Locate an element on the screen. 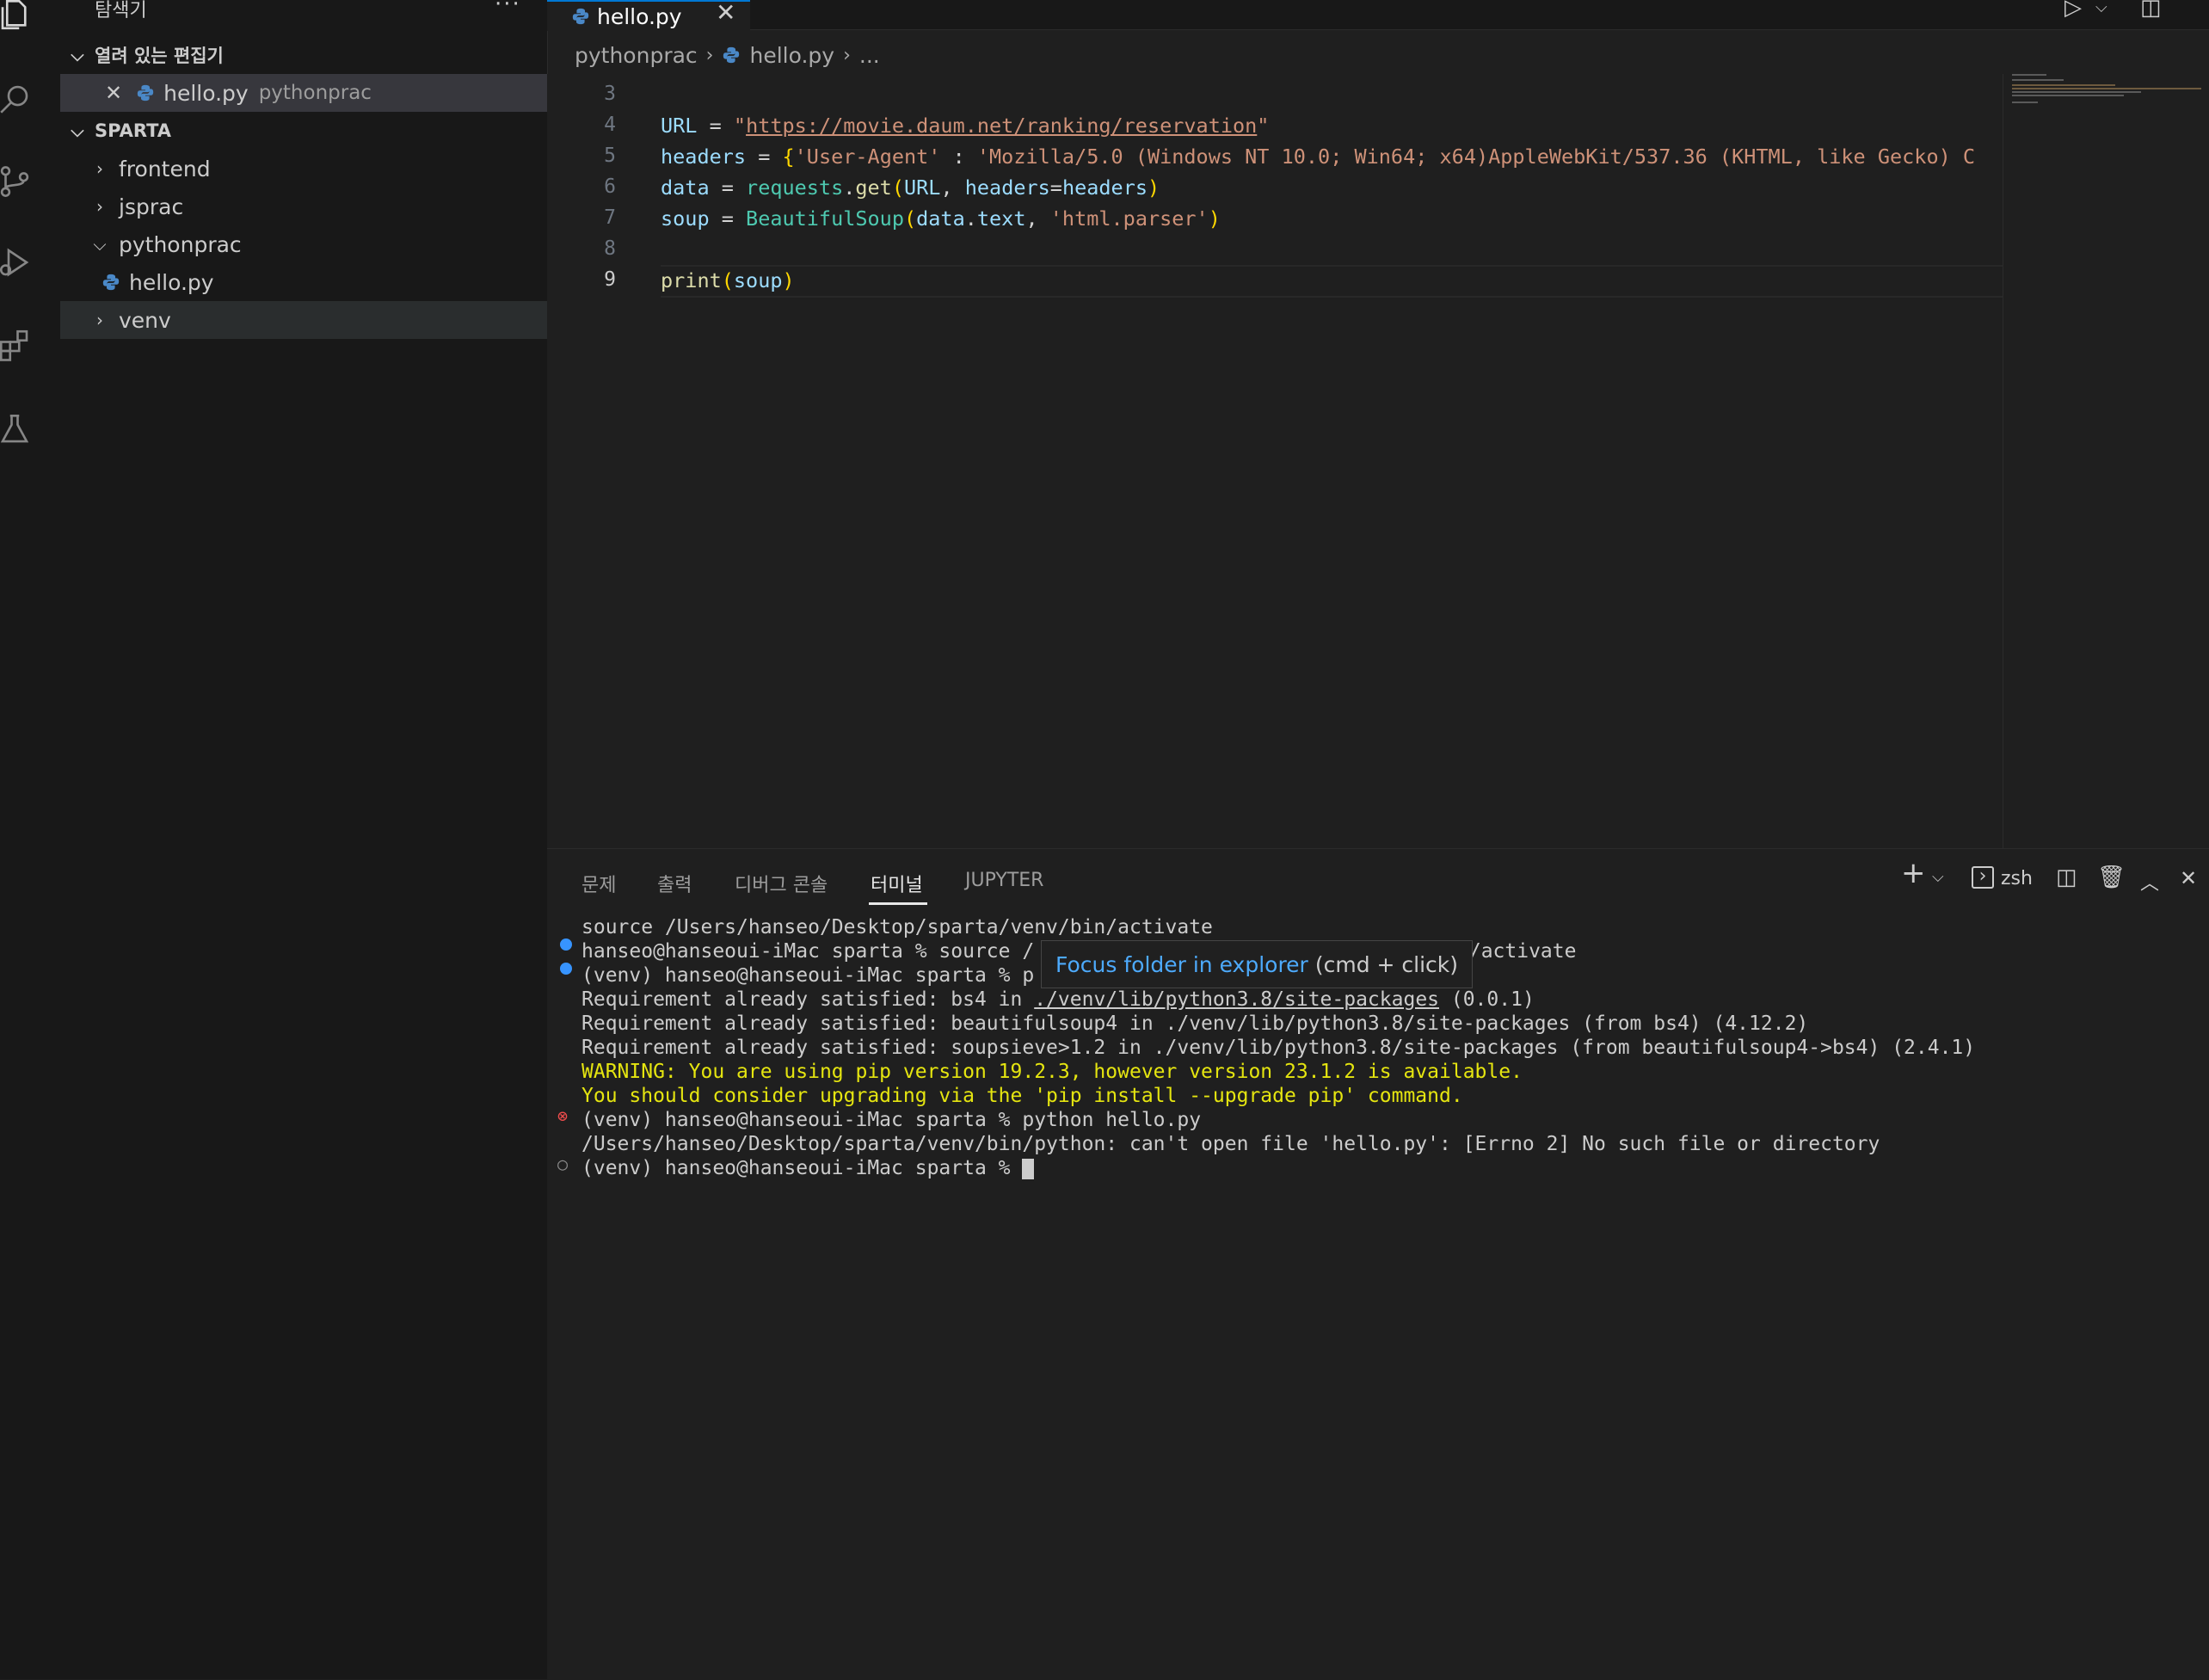  tab-jupyter: JUPYTER is located at coordinates (1004, 881).